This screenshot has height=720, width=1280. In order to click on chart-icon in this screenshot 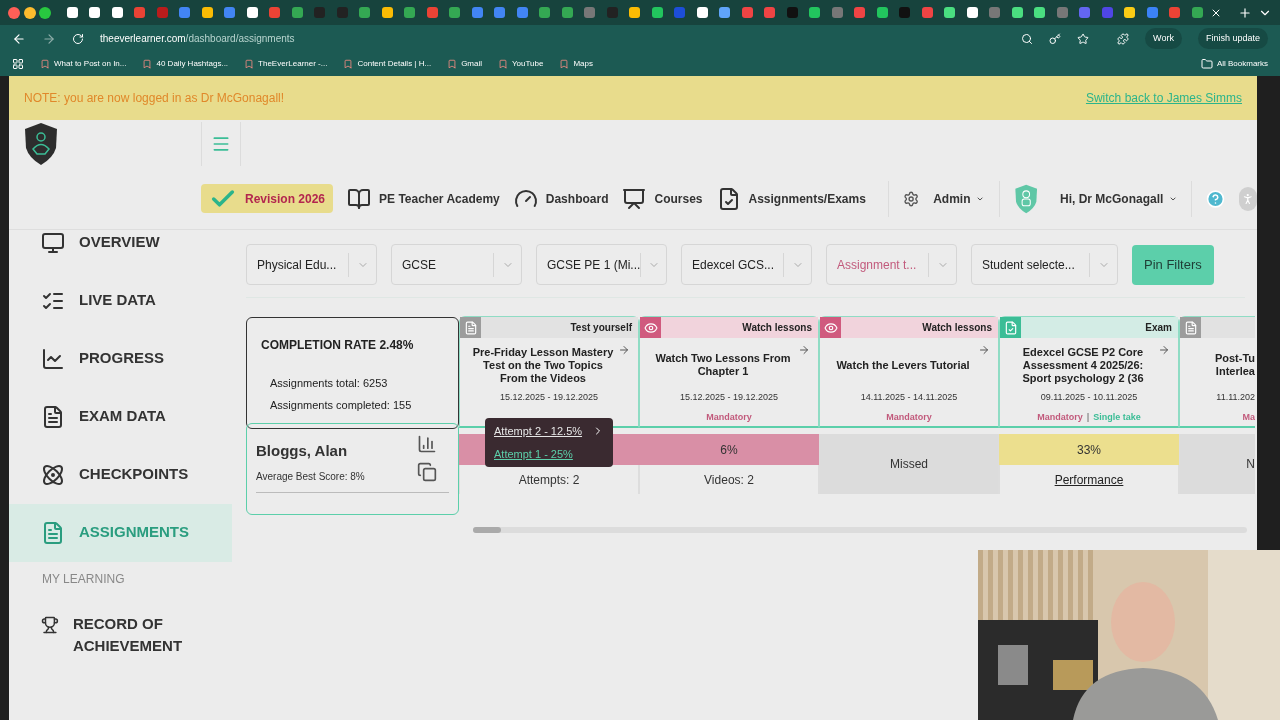, I will do `click(53, 359)`.